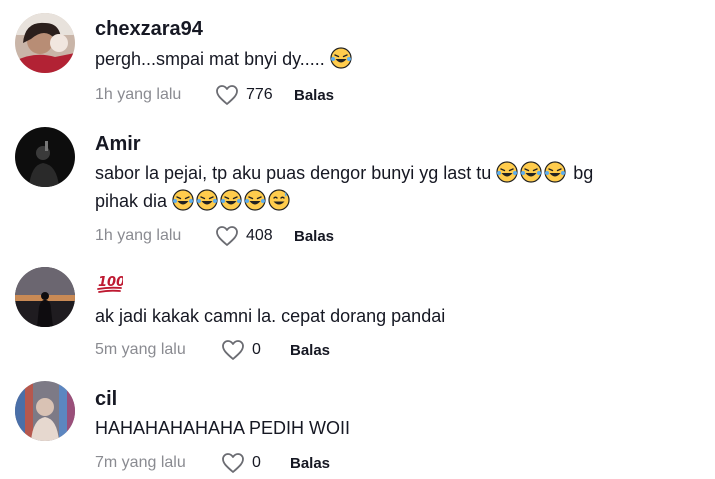  I want to click on like-count: 408, so click(259, 235).